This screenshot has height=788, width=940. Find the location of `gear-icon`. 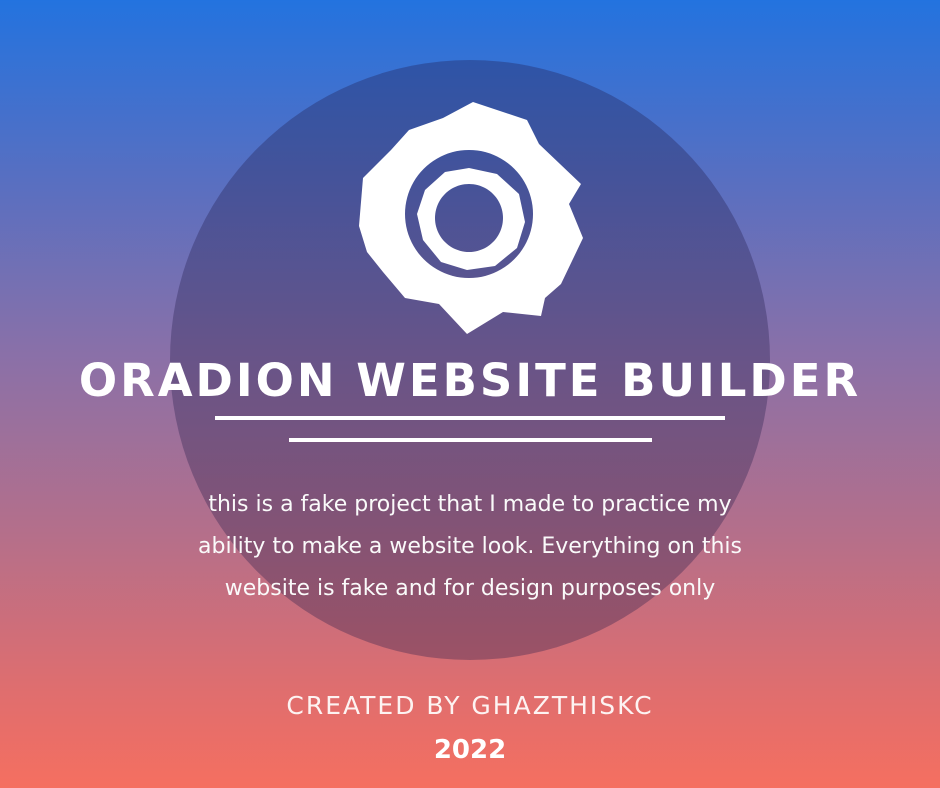

gear-icon is located at coordinates (471, 218).